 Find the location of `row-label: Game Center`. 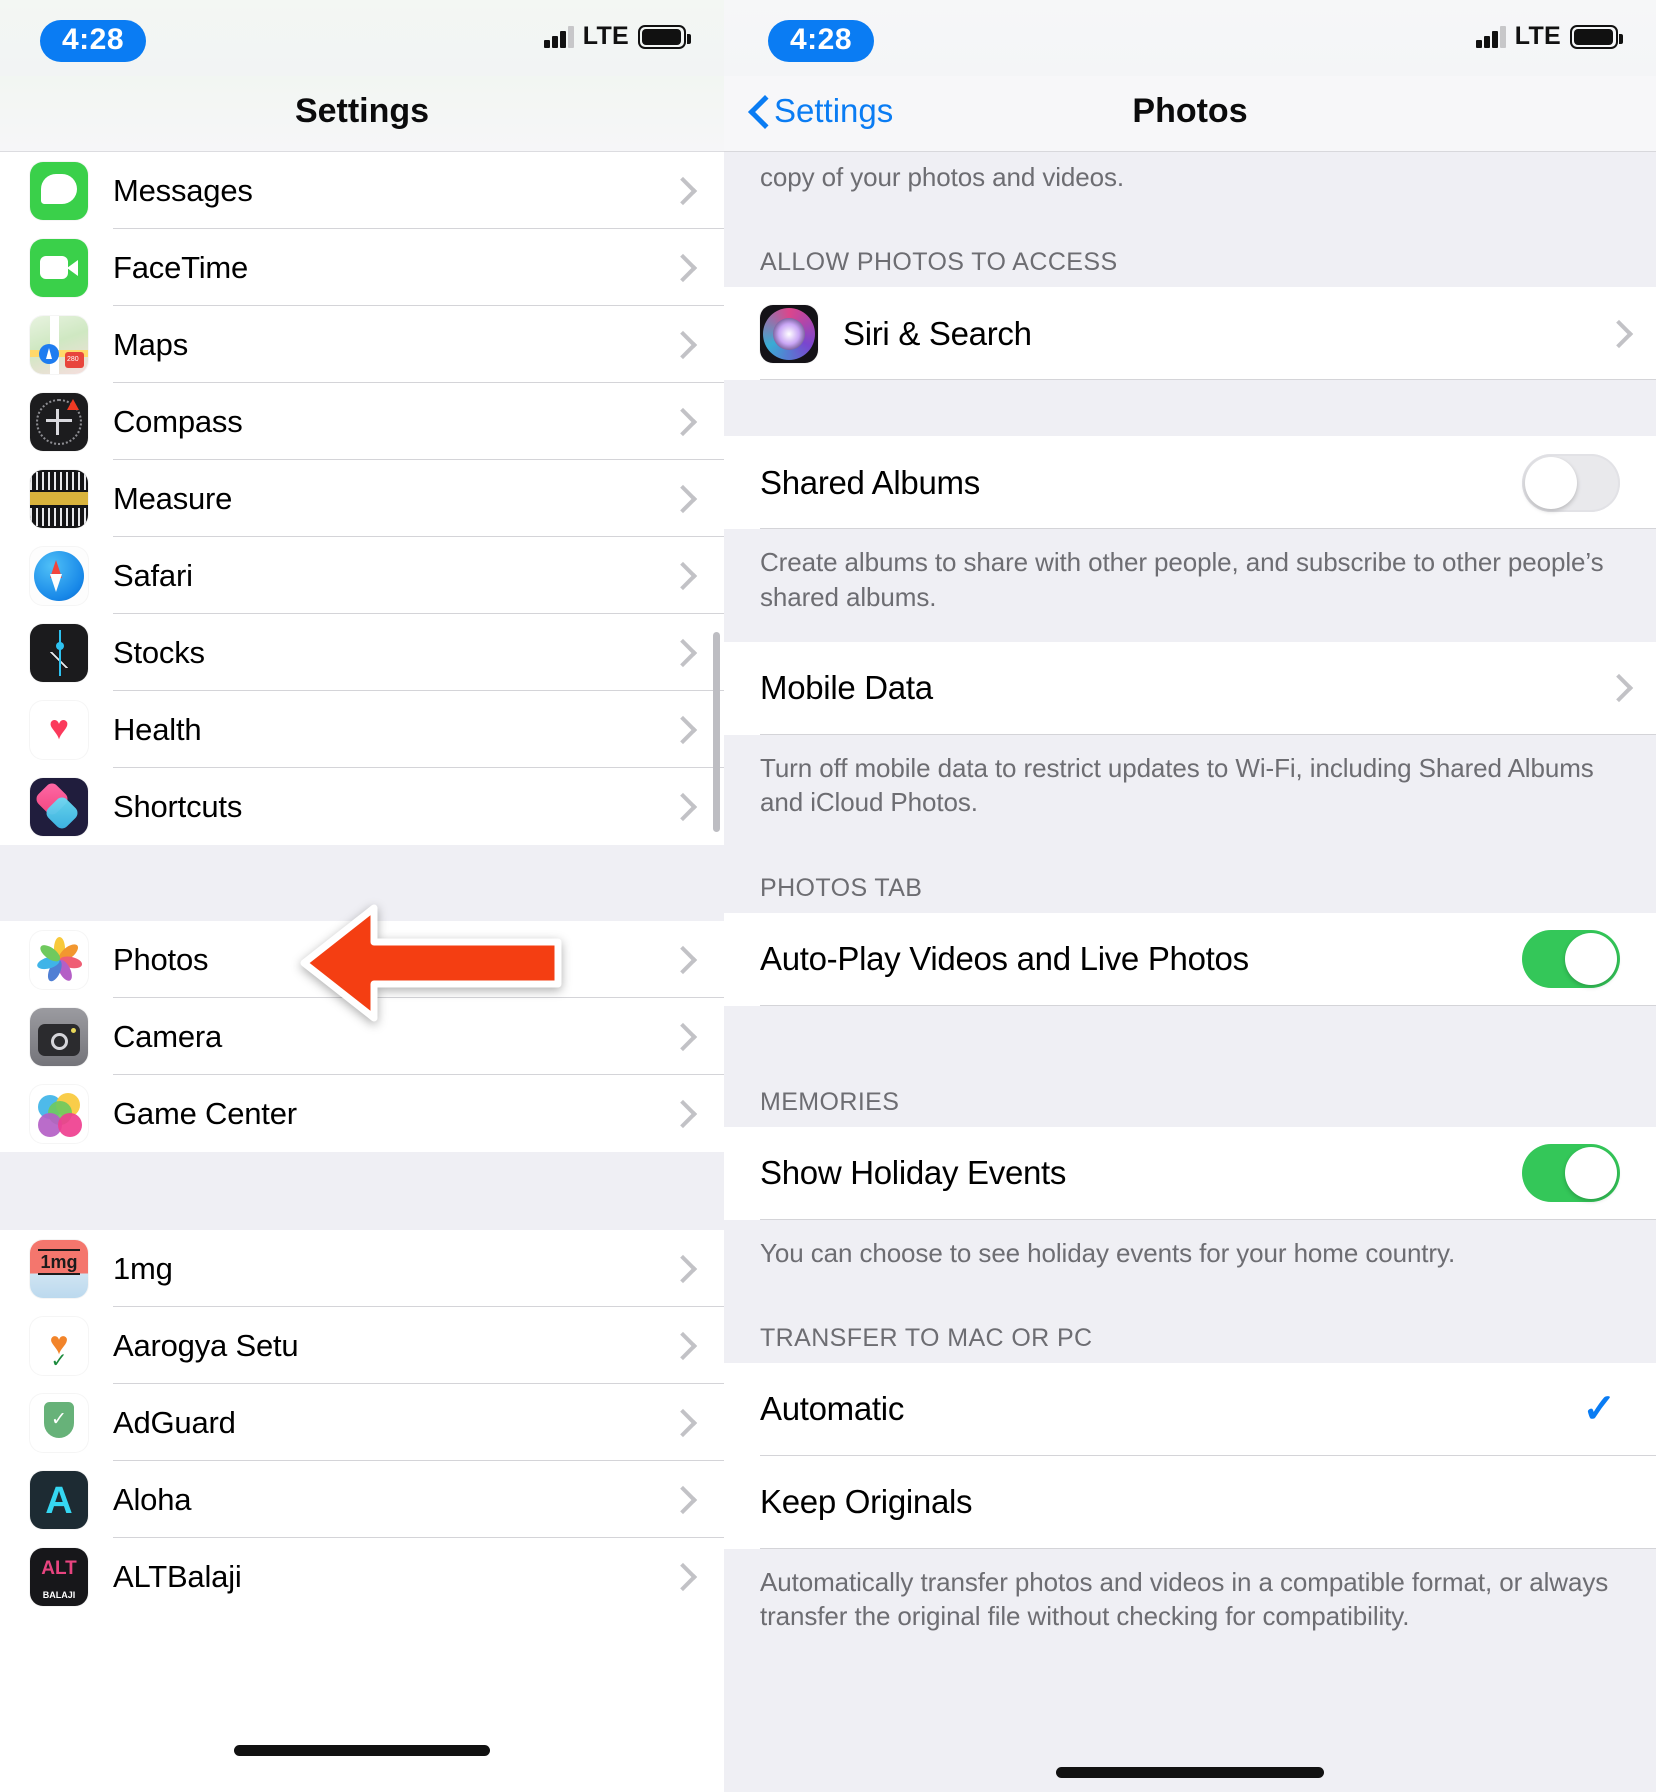

row-label: Game Center is located at coordinates (205, 1113).